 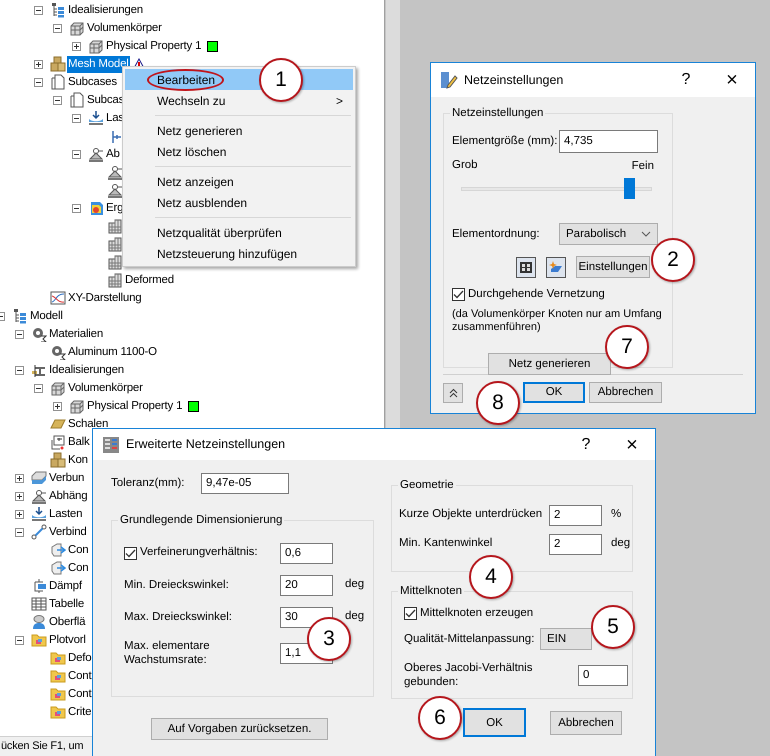 What do you see at coordinates (178, 617) in the screenshot?
I see `label: Max. Dreieckswinkel:` at bounding box center [178, 617].